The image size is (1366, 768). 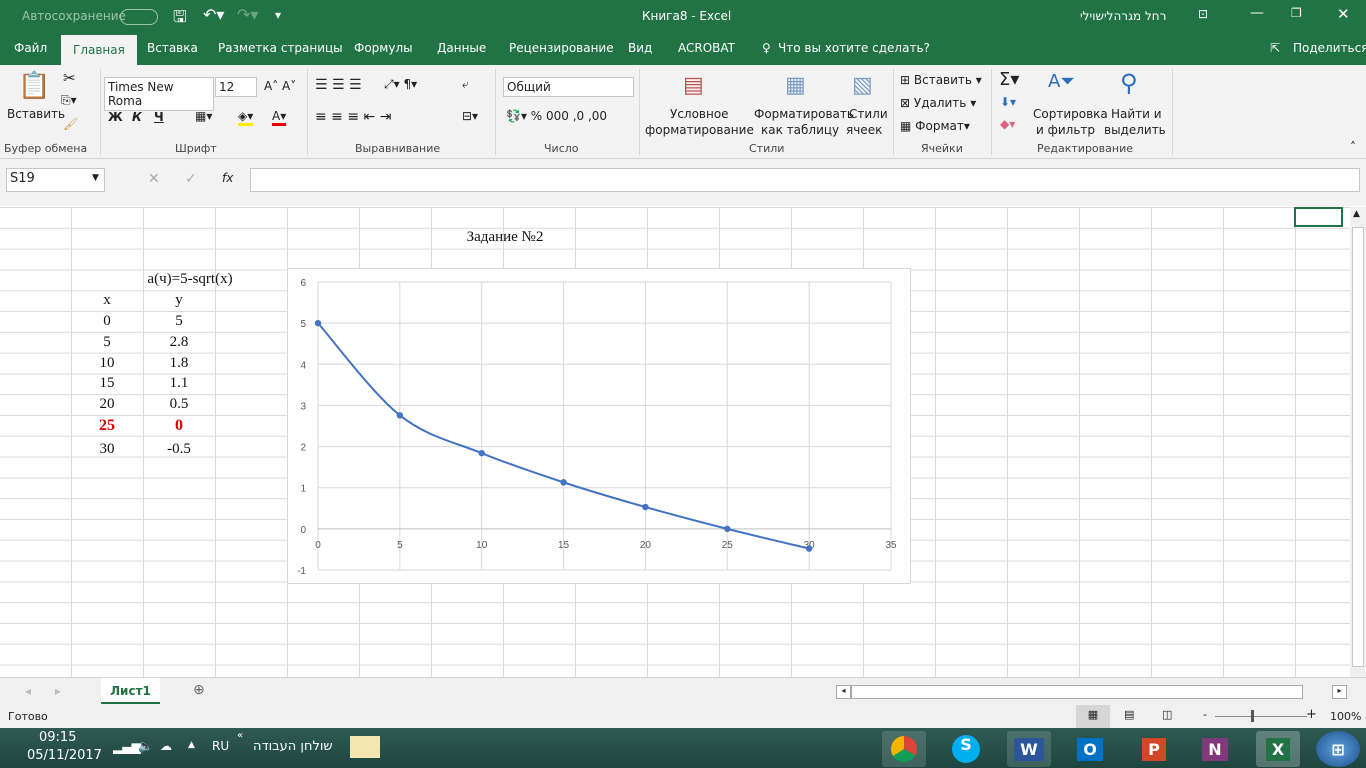 I want to click on cell-x: 10, so click(x=107, y=363).